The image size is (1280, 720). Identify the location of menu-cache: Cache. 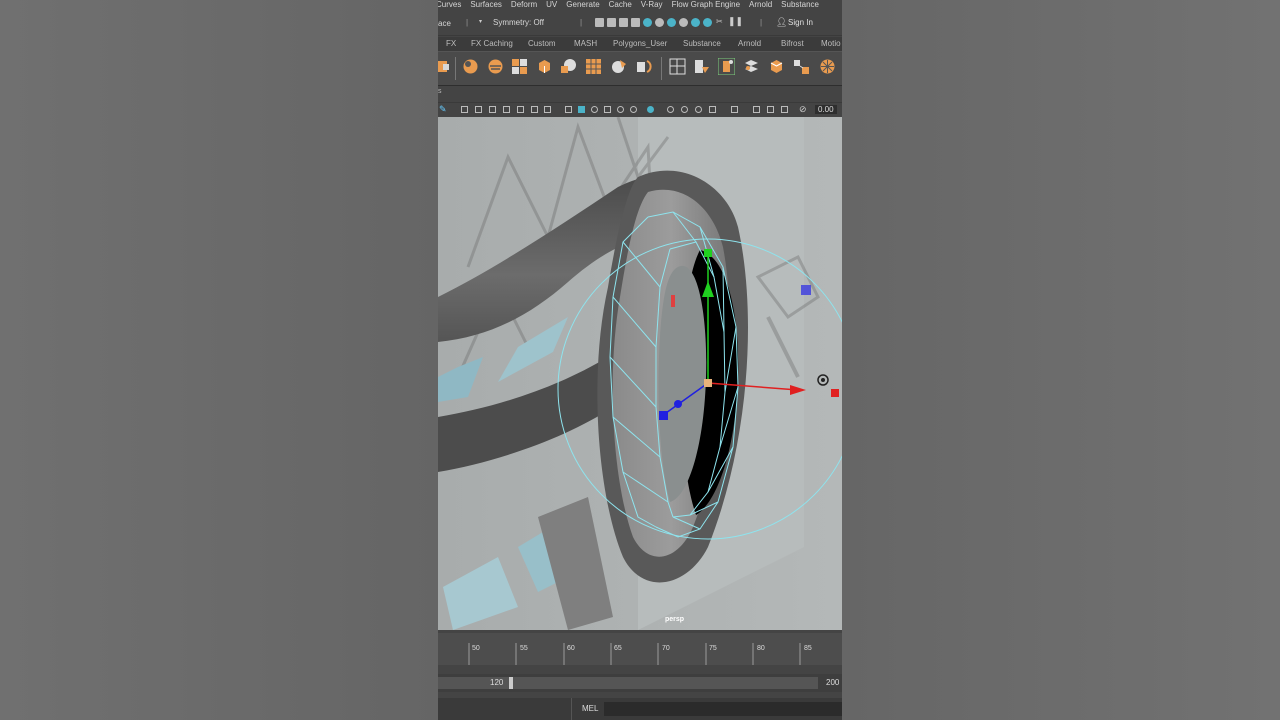
(620, 5).